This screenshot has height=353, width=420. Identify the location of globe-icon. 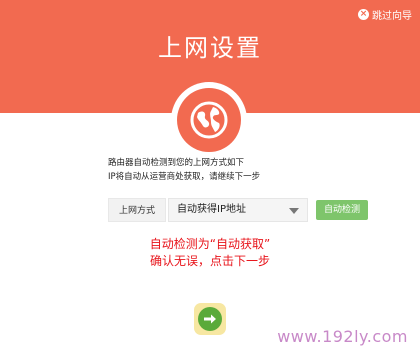
(209, 120).